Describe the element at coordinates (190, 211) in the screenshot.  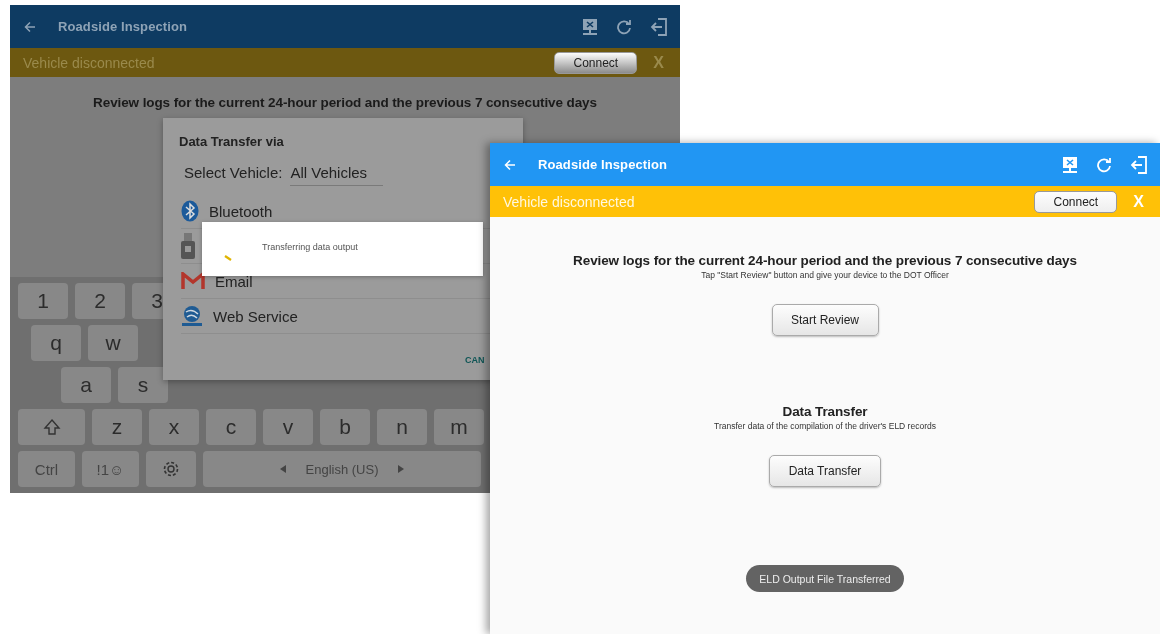
I see `bluetooth-icon` at that location.